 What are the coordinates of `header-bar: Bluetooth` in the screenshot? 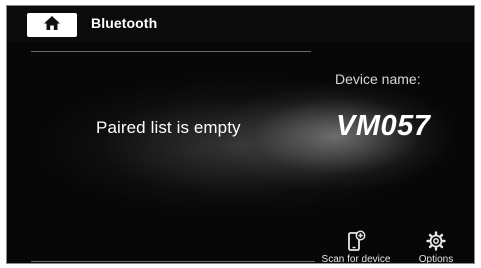 It's located at (240, 24).